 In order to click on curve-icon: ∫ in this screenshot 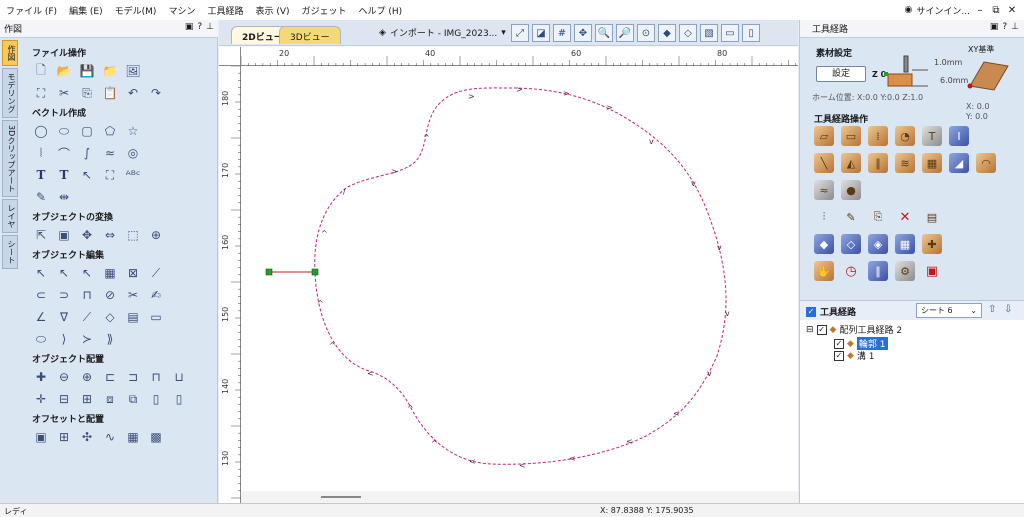, I will do `click(87, 153)`.